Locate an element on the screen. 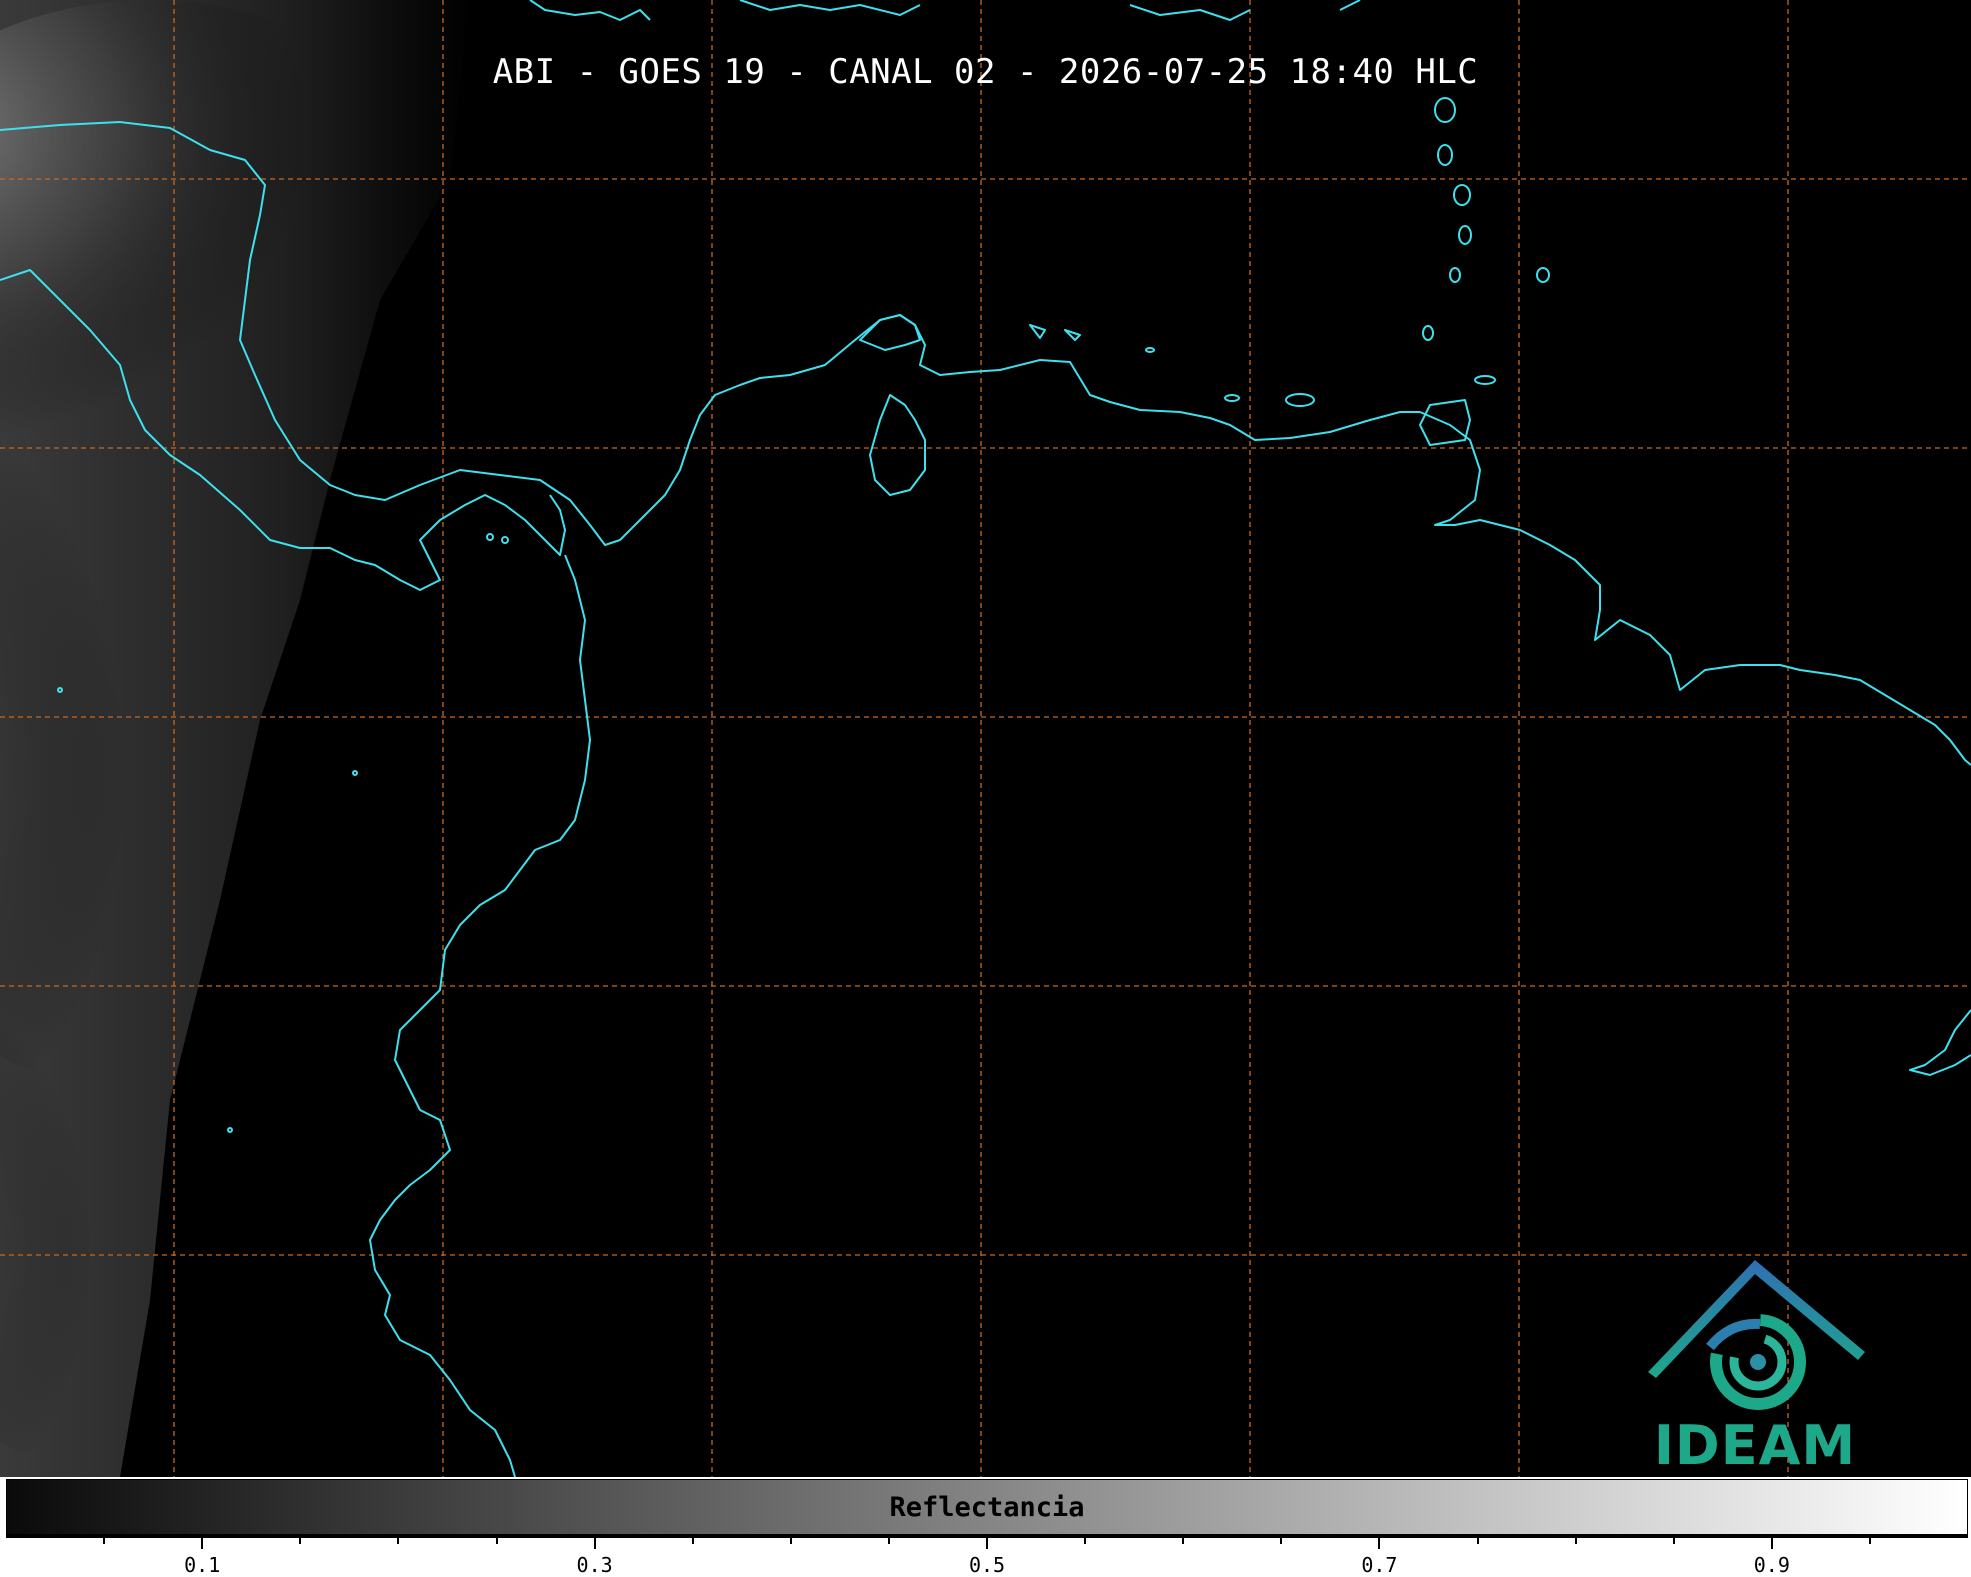 Image resolution: width=1971 pixels, height=1577 pixels. colorbar-tick-label: 0.5 is located at coordinates (987, 1565).